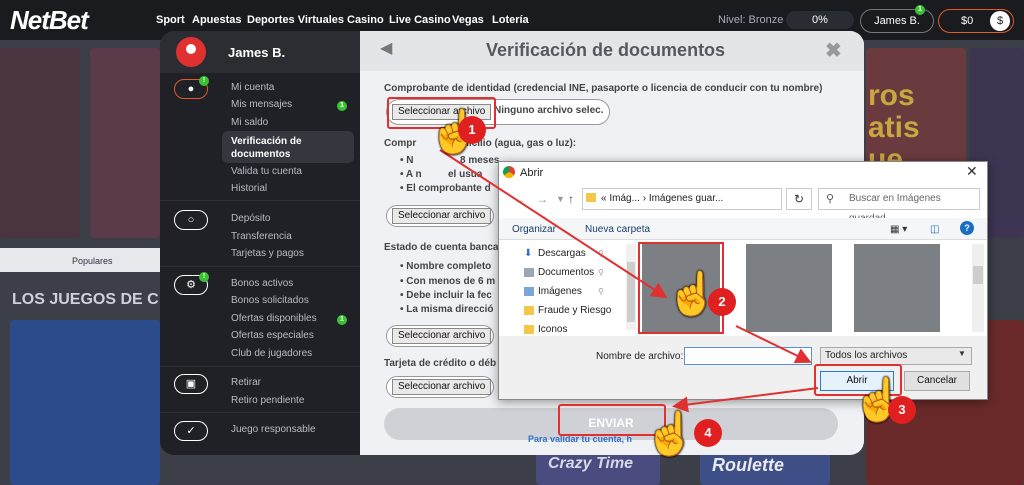 This screenshot has height=485, width=1024. I want to click on step-number-badge: 4, so click(708, 433).